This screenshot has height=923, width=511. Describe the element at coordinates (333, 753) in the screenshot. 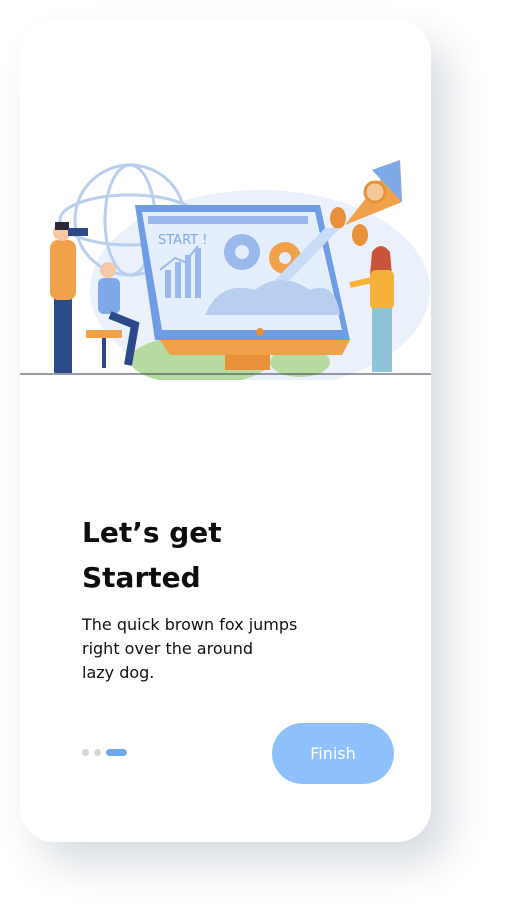

I see `finish-button: Finish` at that location.